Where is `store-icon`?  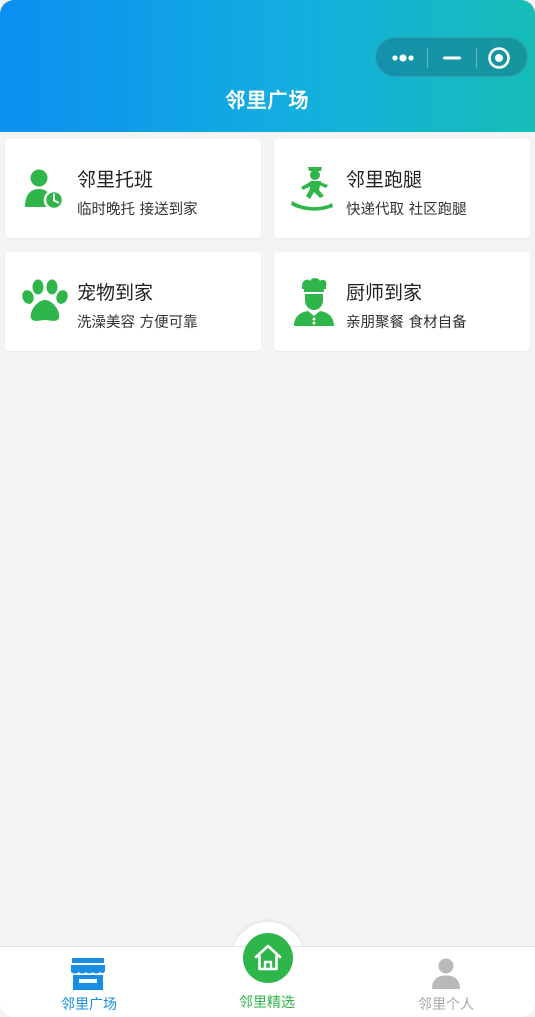
store-icon is located at coordinates (88, 974).